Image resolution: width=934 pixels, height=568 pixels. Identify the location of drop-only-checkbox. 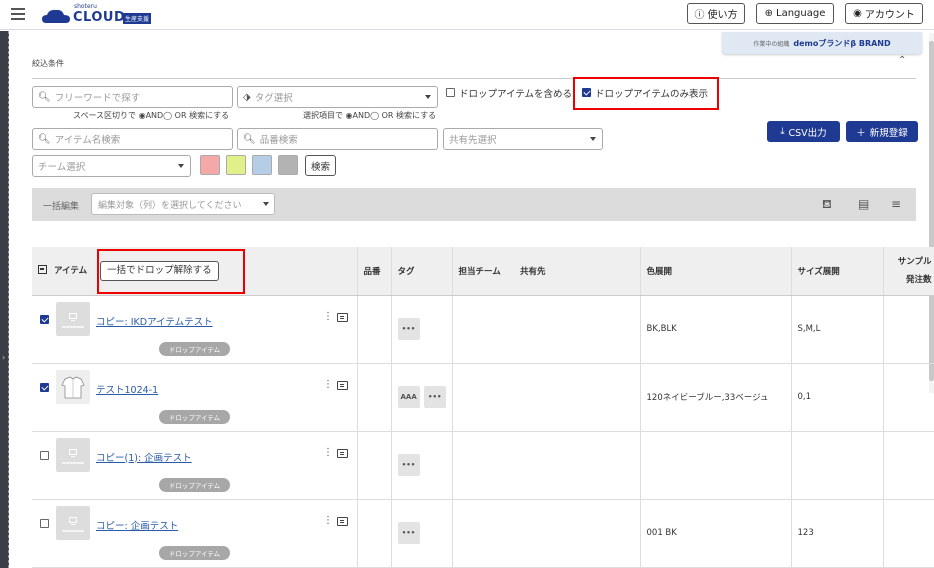
(586, 92).